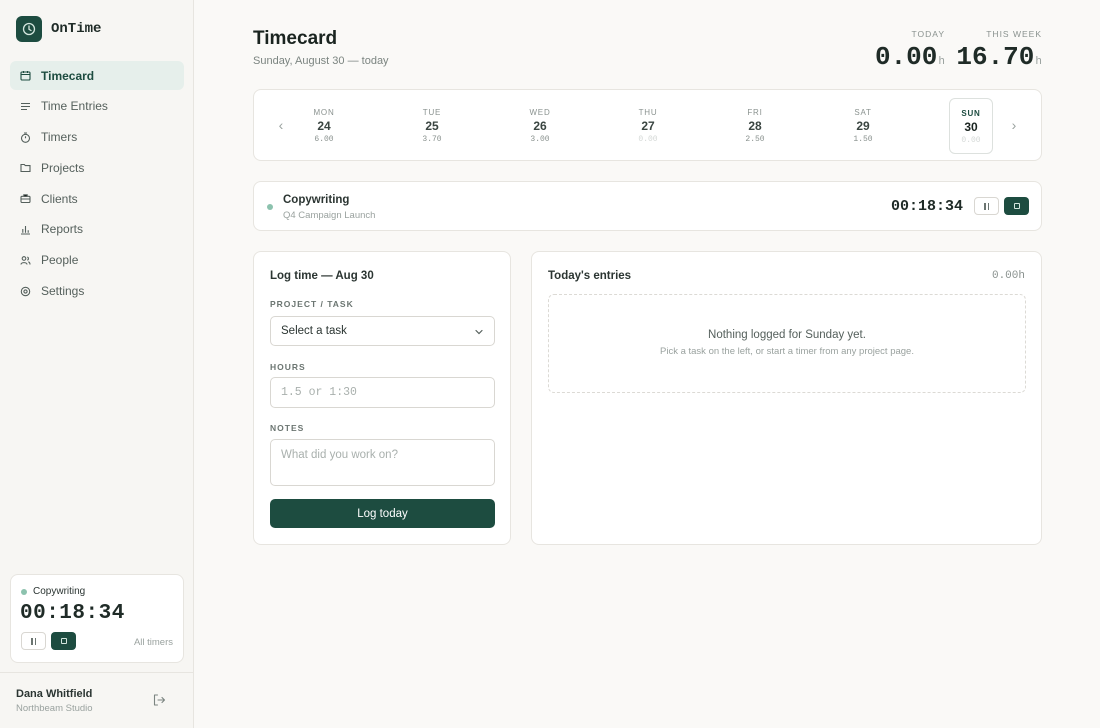  What do you see at coordinates (1014, 125) in the screenshot?
I see `next-week-button: ›` at bounding box center [1014, 125].